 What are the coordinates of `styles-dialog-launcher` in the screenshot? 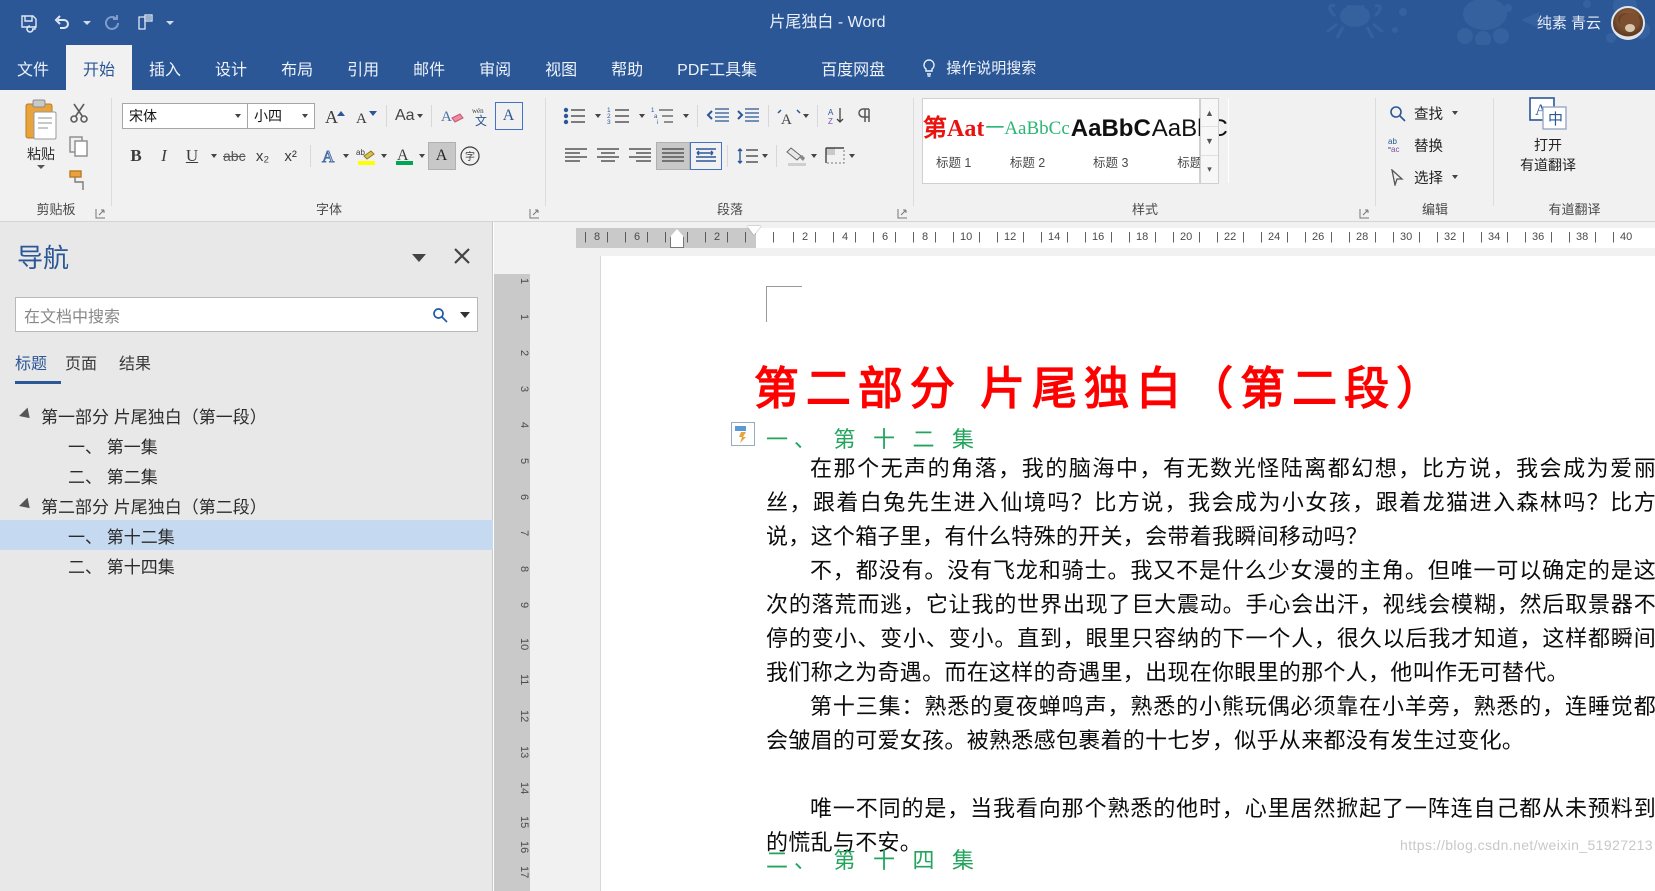 It's located at (1364, 212).